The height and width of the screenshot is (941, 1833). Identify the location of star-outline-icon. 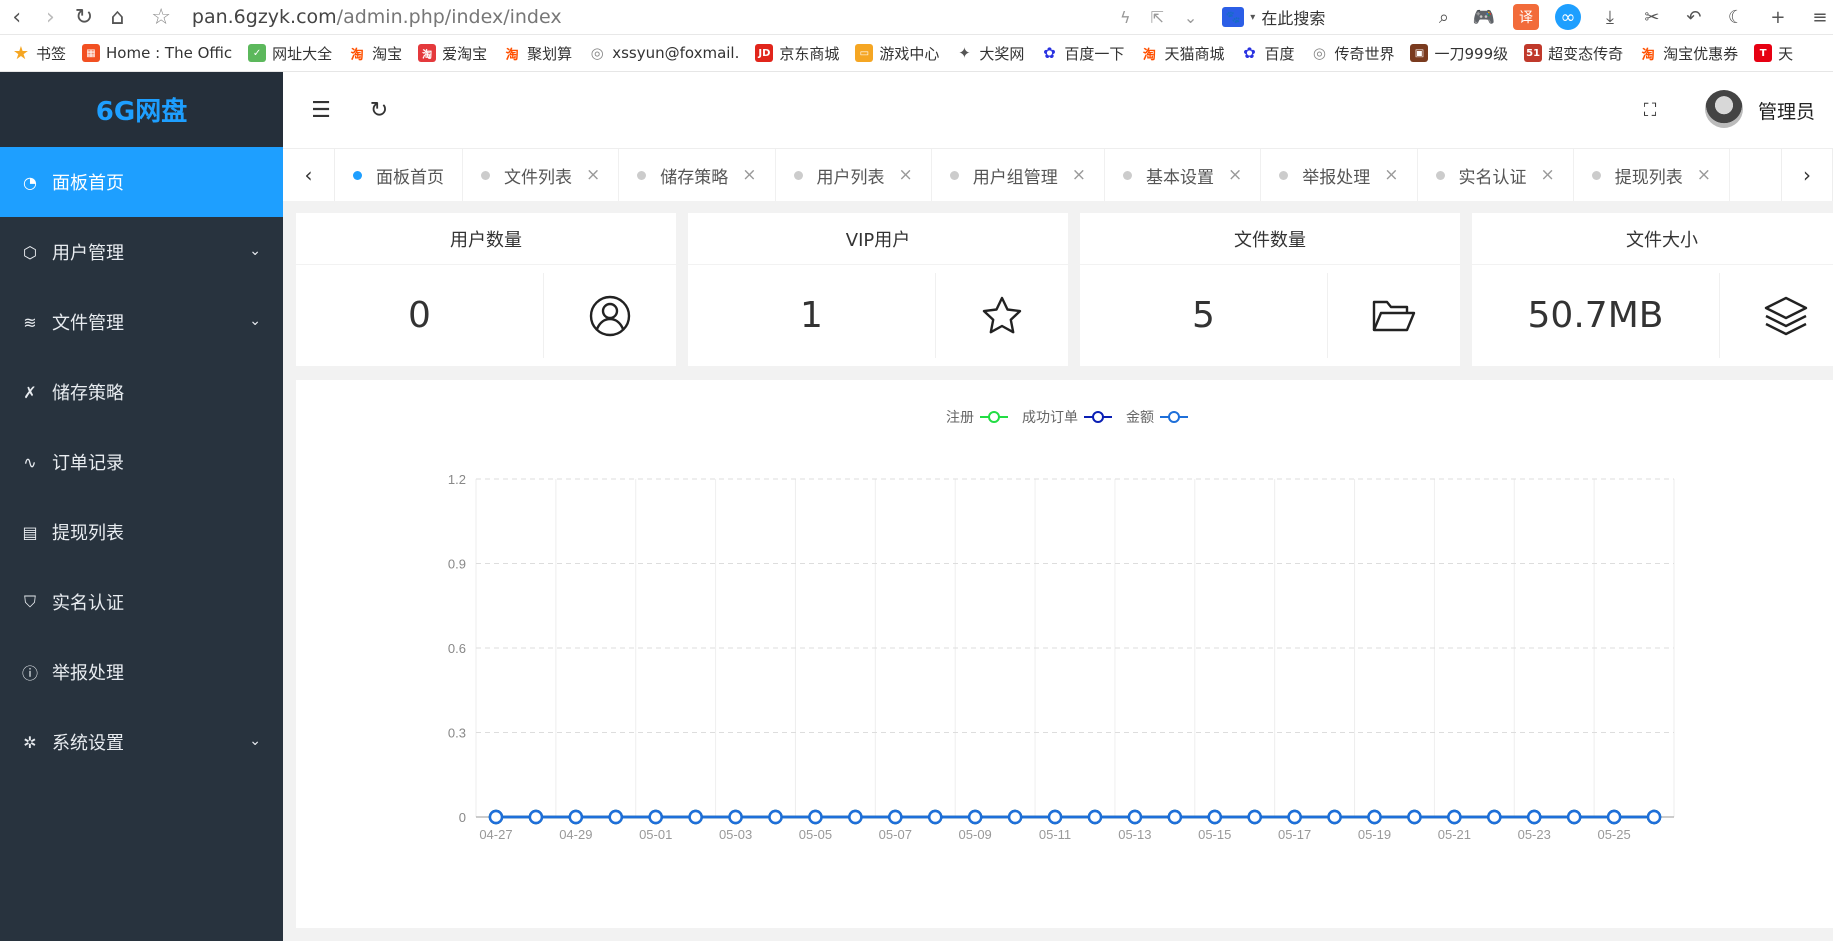
(1002, 315).